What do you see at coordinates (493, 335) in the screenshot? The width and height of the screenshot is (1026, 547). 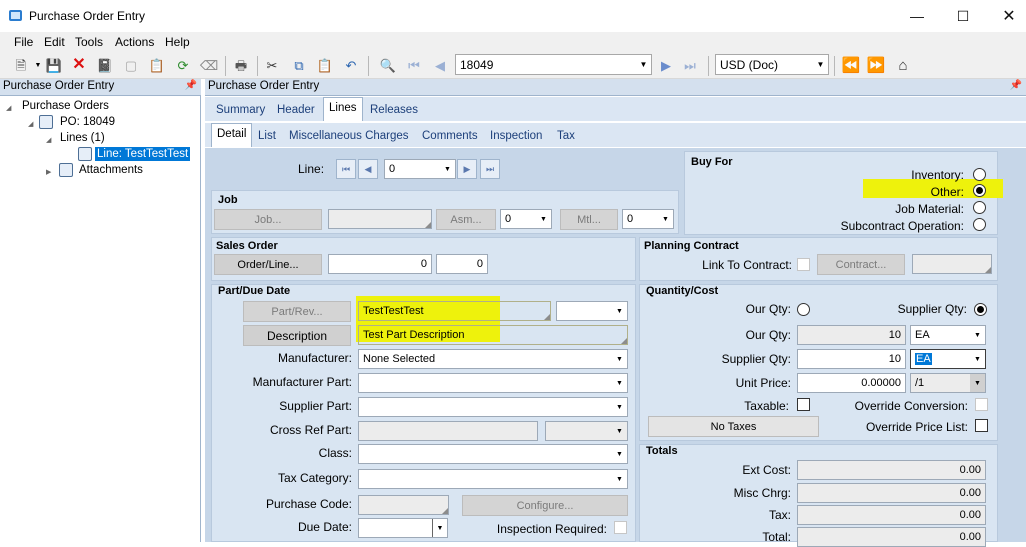 I see `description-field: Test Part Description` at bounding box center [493, 335].